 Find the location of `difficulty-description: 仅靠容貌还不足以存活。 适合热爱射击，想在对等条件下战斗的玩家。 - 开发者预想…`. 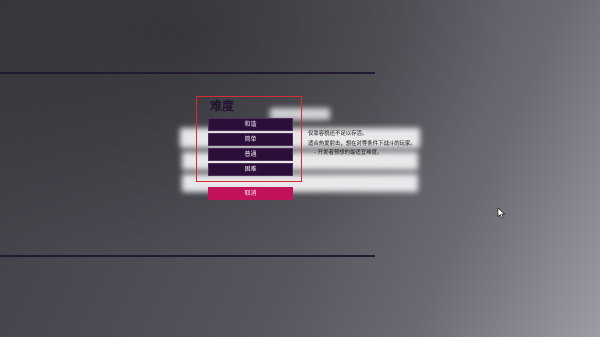

difficulty-description: 仅靠容貌还不足以存活。 适合热爱射击，想在对等条件下战斗的玩家。 - 开发者预想… is located at coordinates (368, 144).